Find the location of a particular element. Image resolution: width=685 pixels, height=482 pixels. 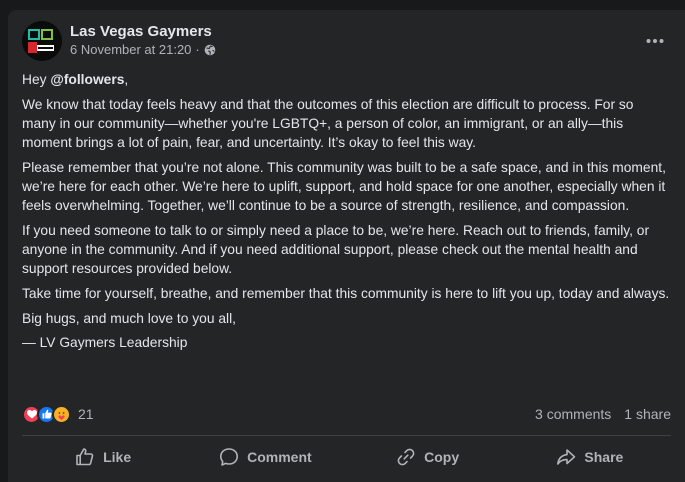

copy-button: Copy is located at coordinates (428, 457).